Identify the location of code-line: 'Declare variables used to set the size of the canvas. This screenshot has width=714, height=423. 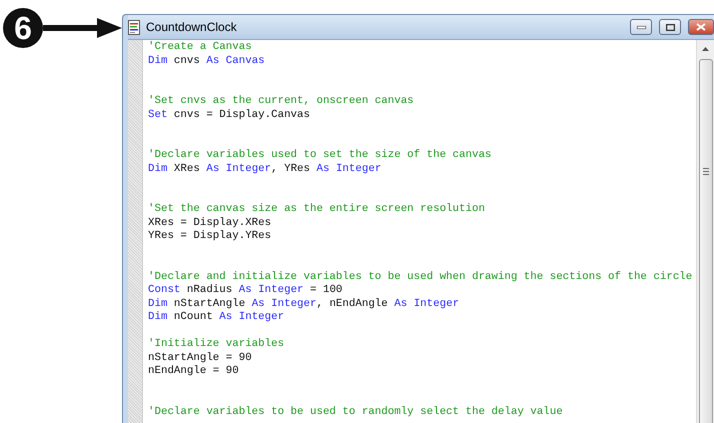
(320, 155).